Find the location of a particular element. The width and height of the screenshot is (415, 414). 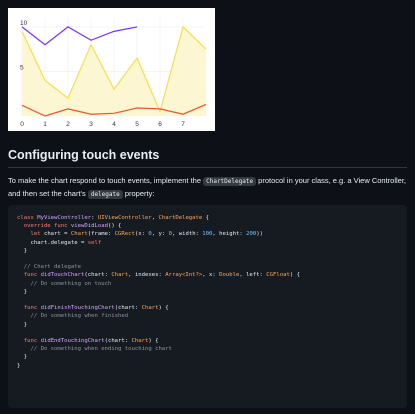

code-line-4: chart.delegate = self is located at coordinates (59, 243).